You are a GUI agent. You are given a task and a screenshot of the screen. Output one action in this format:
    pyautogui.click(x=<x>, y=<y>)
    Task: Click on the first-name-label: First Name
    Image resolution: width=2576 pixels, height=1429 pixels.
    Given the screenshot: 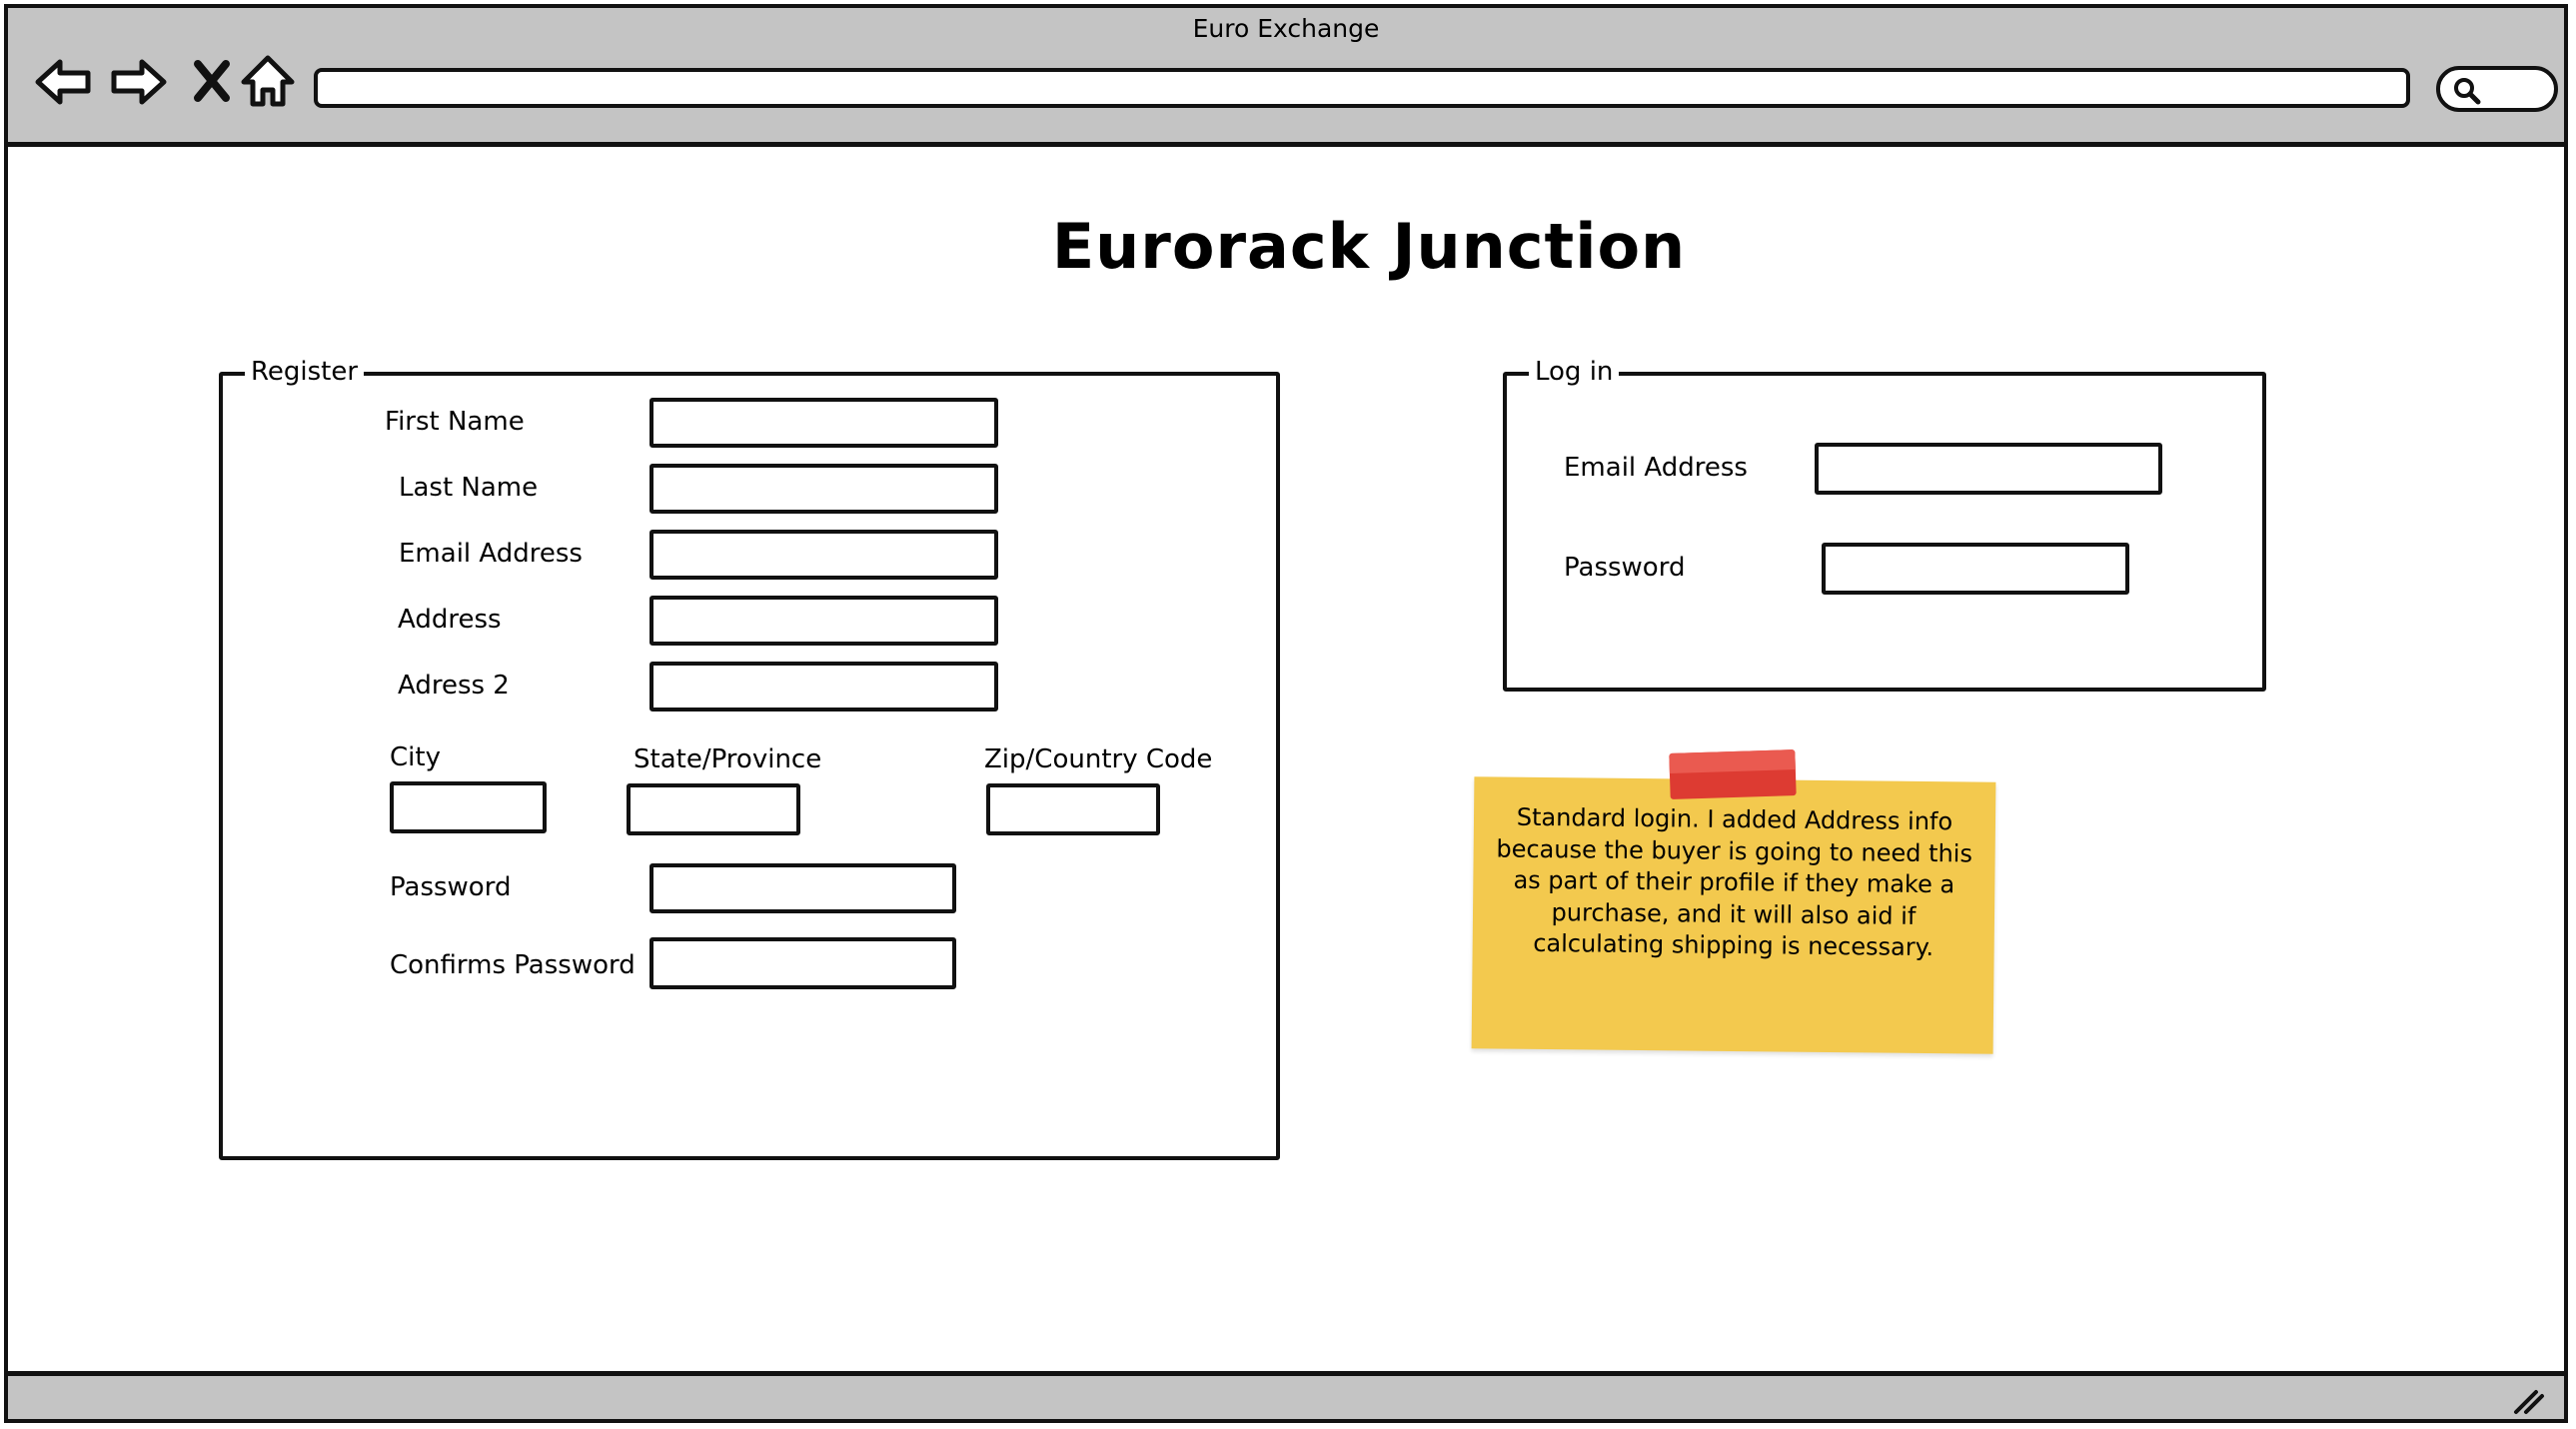 What is the action you would take?
    pyautogui.click(x=455, y=422)
    